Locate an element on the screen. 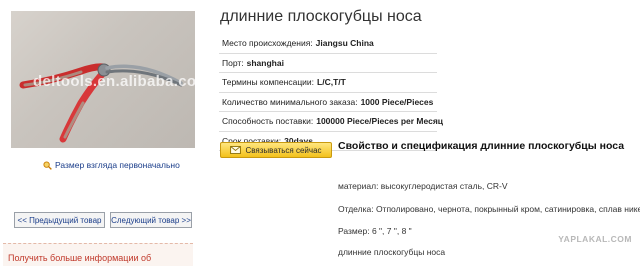 This screenshot has width=640, height=266. zoom-original-link: Размер взгляда первоначально is located at coordinates (111, 165).